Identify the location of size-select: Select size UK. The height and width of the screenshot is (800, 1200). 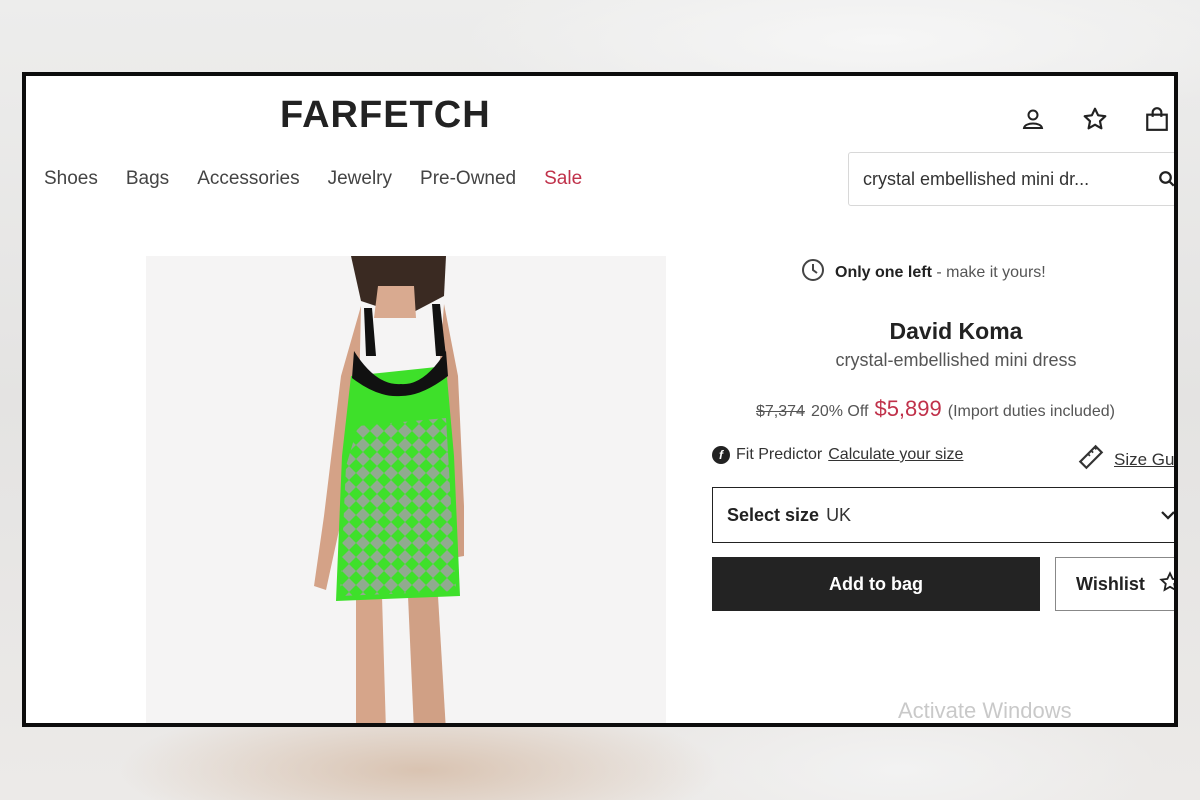
(943, 515).